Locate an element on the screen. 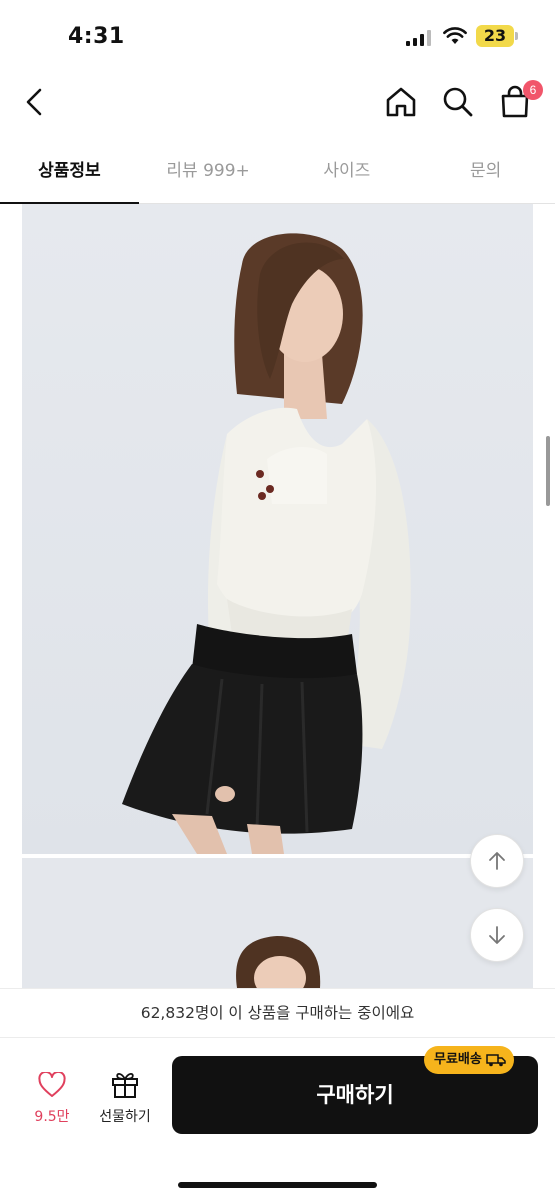 The image size is (555, 1200). battery-tip is located at coordinates (516, 36).